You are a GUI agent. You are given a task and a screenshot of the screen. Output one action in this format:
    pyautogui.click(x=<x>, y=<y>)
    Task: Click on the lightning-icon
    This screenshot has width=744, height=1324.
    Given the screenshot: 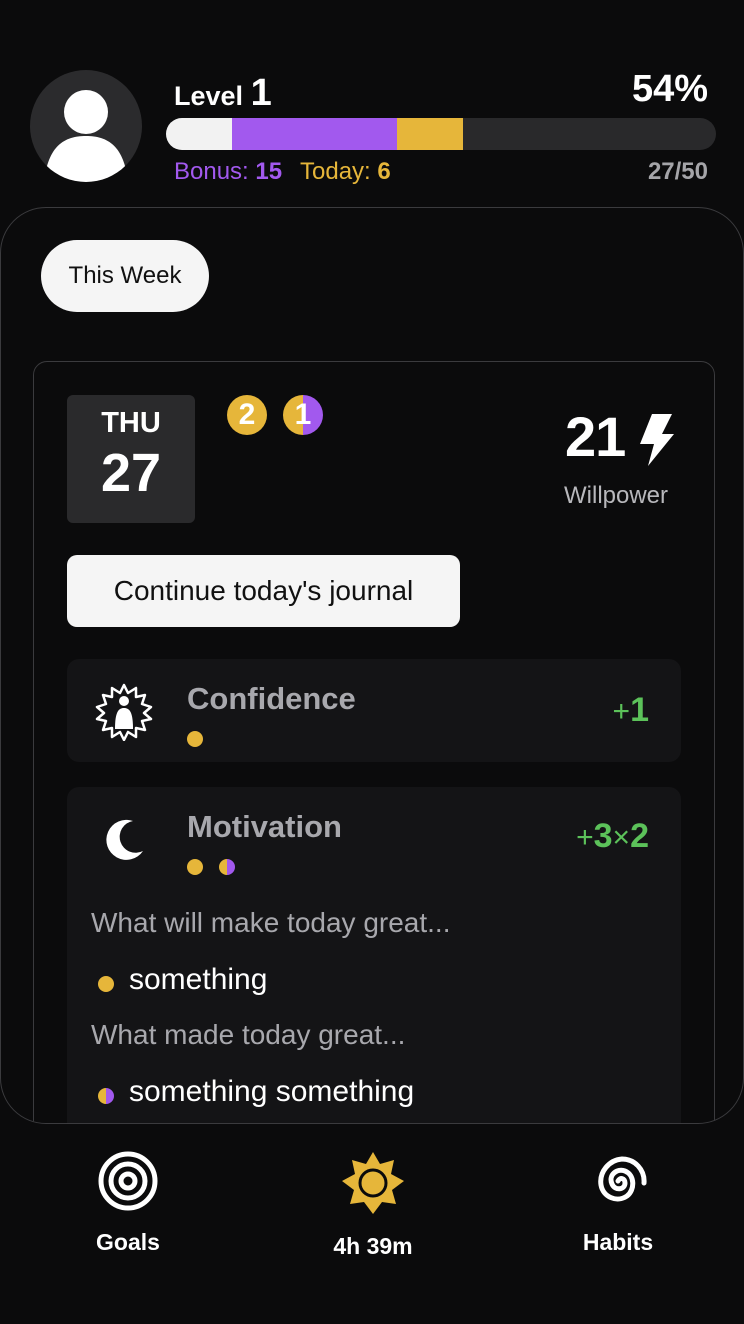 What is the action you would take?
    pyautogui.click(x=657, y=440)
    